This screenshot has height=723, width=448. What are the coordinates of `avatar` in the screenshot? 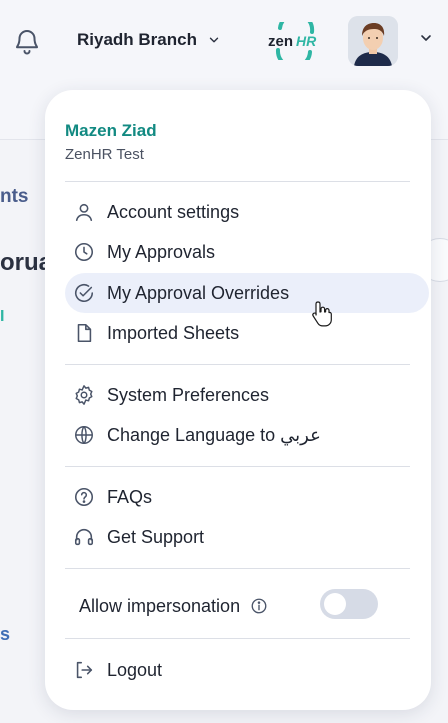 It's located at (373, 41).